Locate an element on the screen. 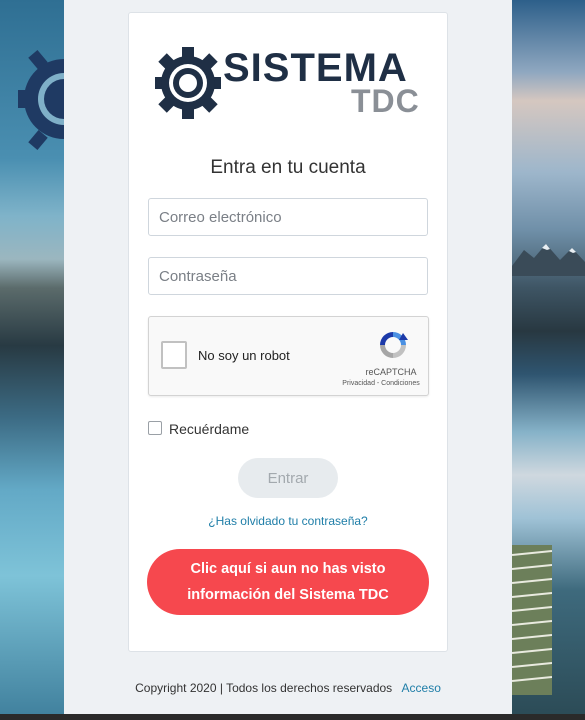  recaptcha-checkbox is located at coordinates (174, 355).